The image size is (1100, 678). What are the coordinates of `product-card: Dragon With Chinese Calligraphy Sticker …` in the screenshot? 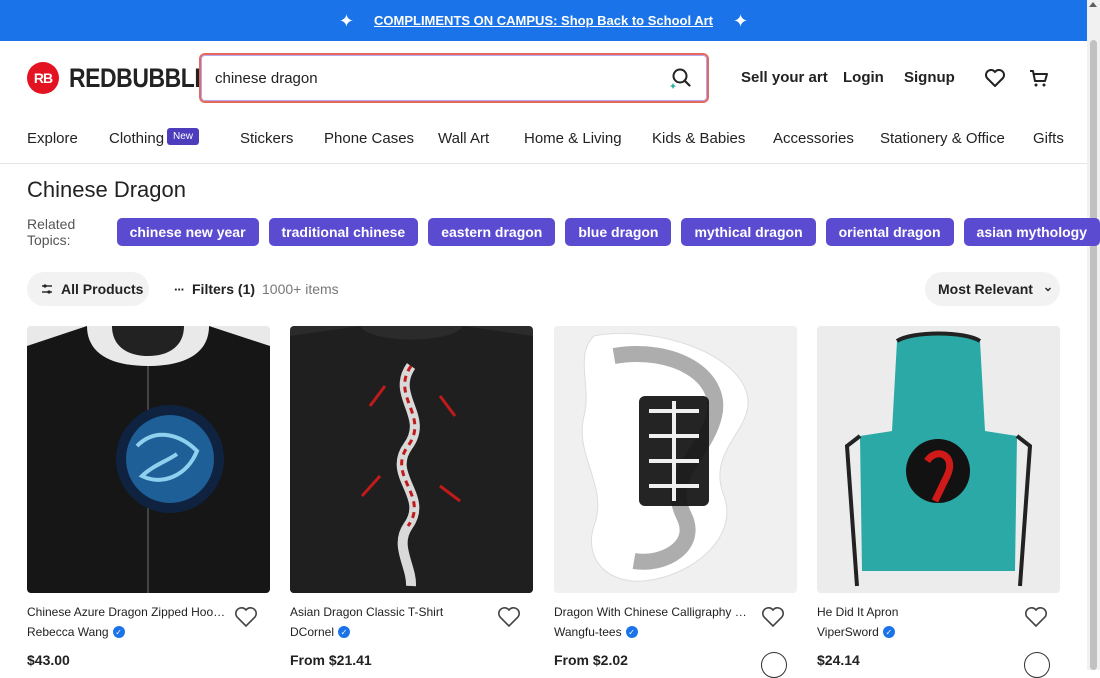 It's located at (675, 502).